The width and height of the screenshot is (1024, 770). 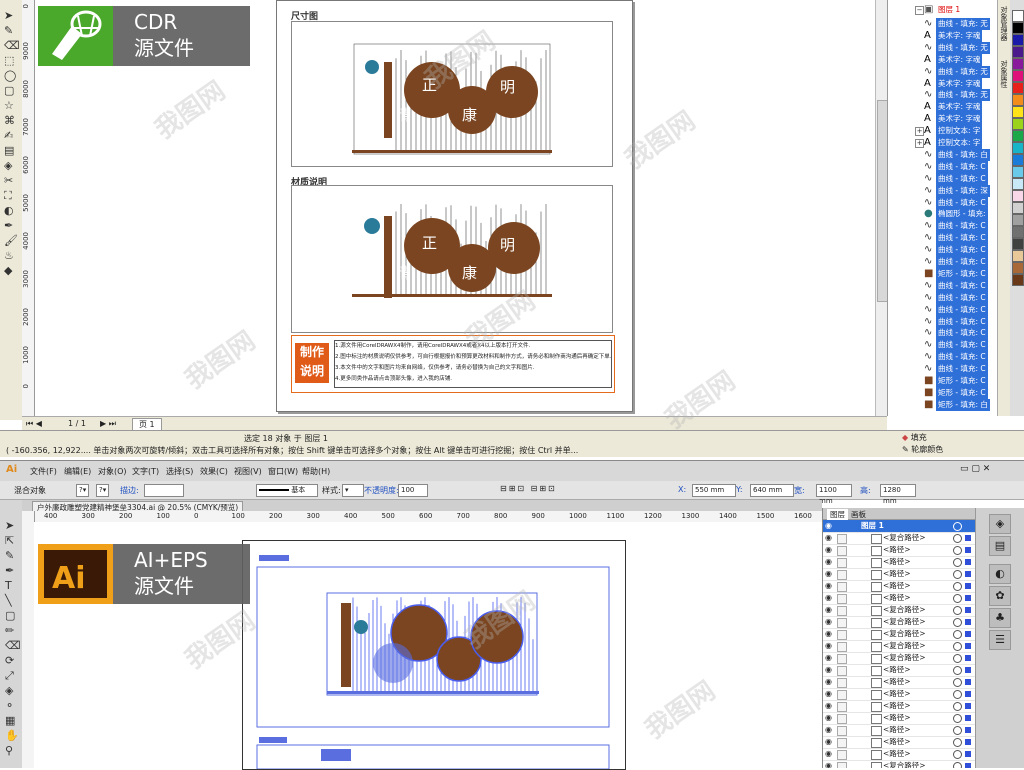 I want to click on align-icons: ⊟⊞⊡ ⊟⊞⊡, so click(x=528, y=488).